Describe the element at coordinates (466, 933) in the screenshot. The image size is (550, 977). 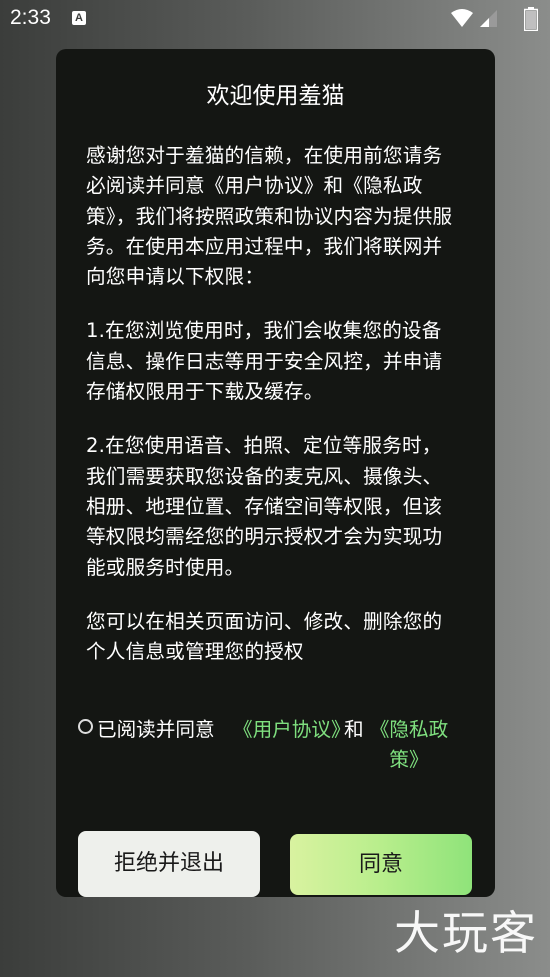
I see `watermark: 大玩客` at that location.